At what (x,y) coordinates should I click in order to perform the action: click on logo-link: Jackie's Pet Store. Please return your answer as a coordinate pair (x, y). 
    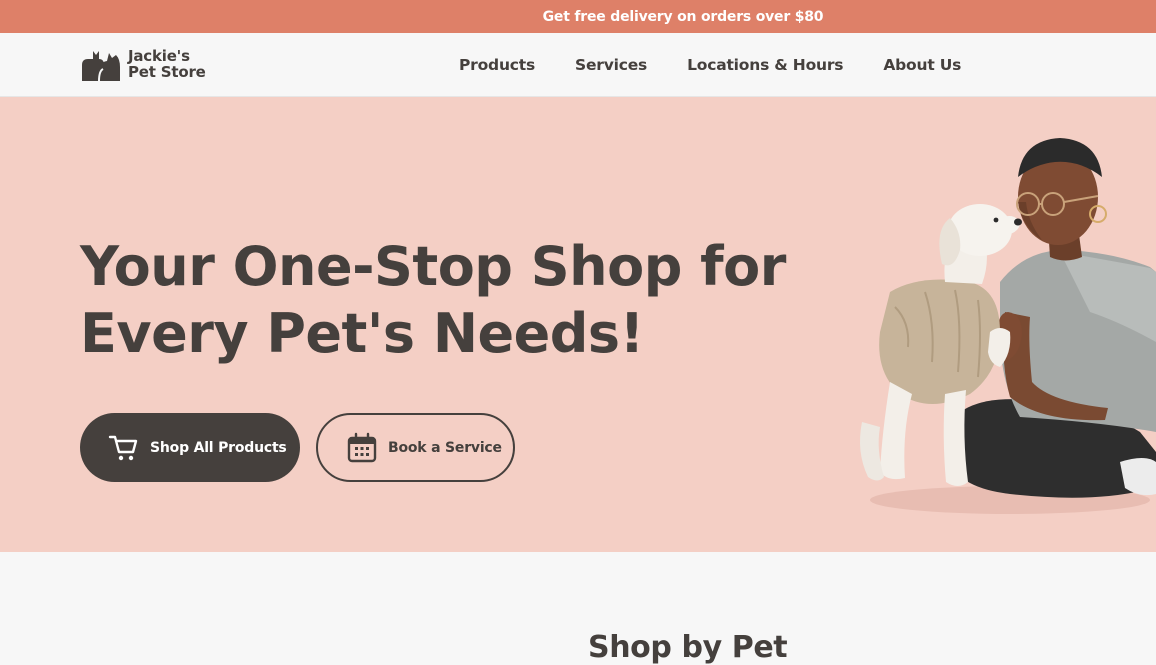
    Looking at the image, I should click on (143, 64).